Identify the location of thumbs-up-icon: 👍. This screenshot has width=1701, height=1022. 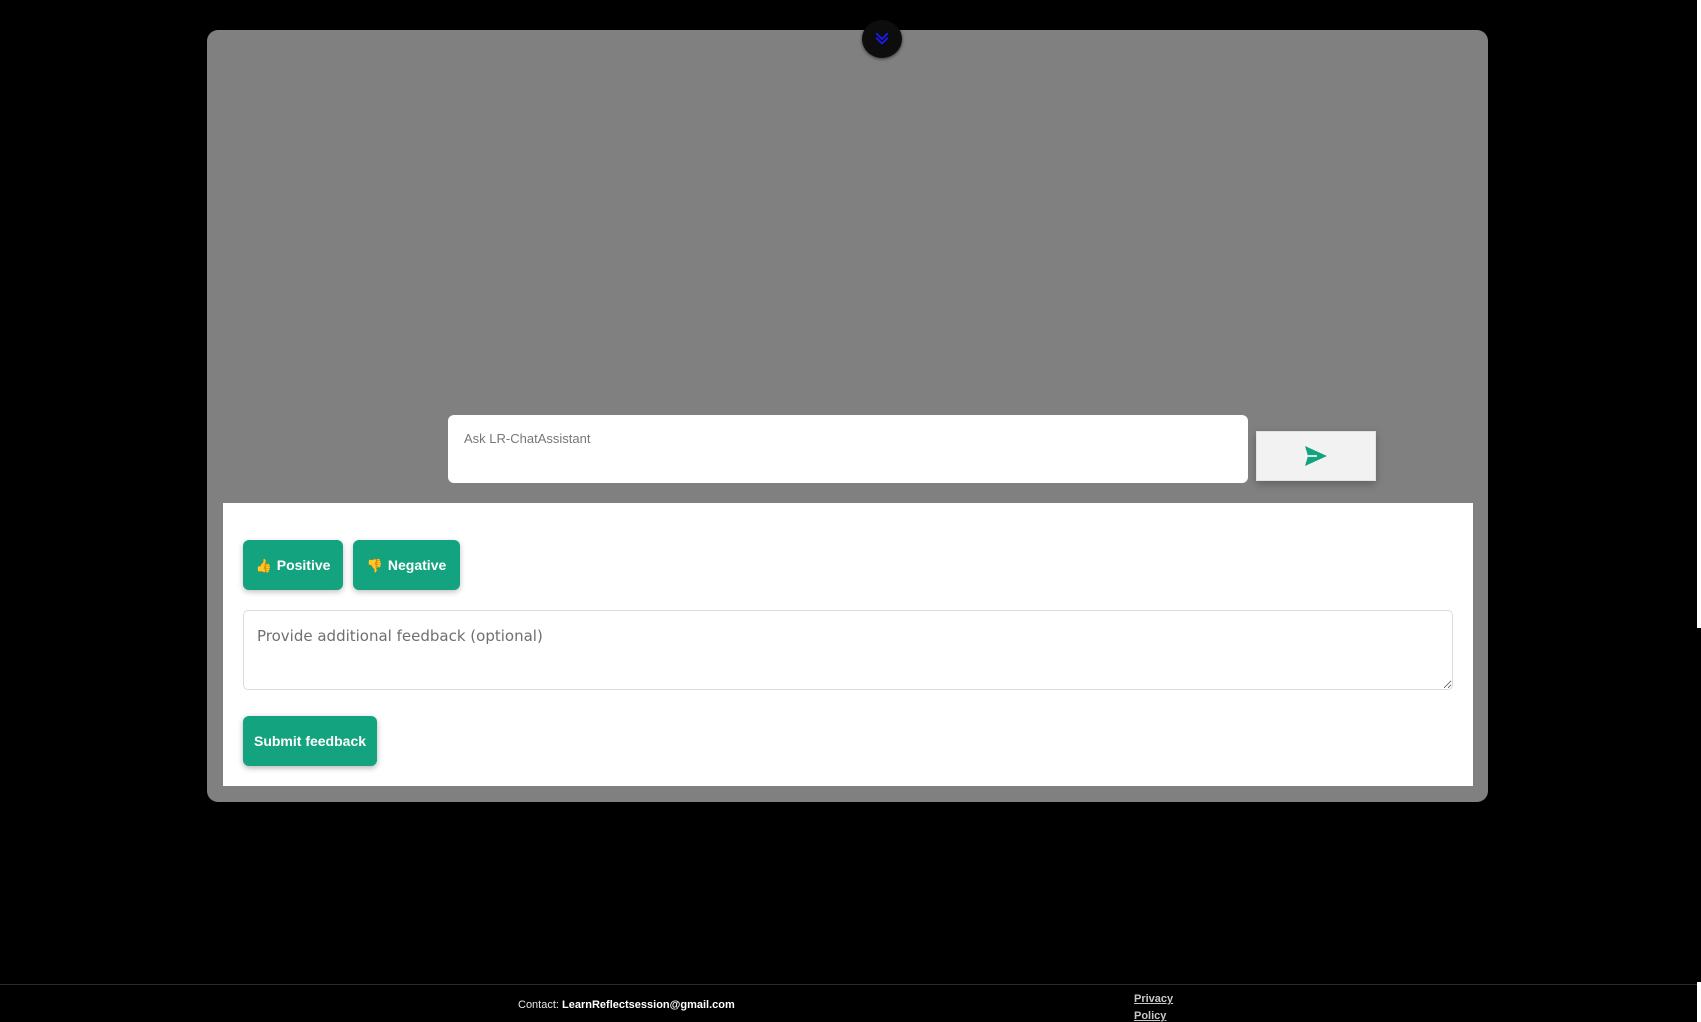
(263, 565).